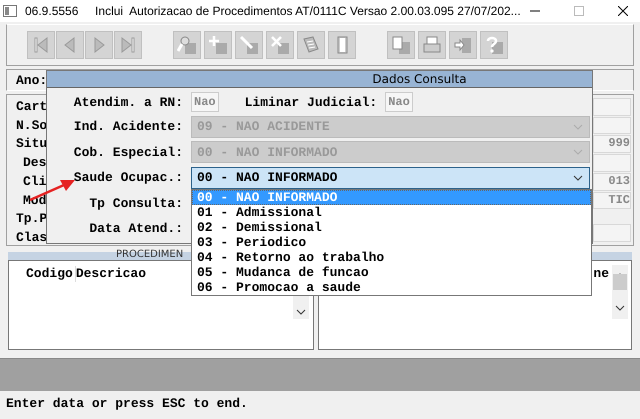  Describe the element at coordinates (612, 201) in the screenshot. I see `field-value: TIC` at that location.